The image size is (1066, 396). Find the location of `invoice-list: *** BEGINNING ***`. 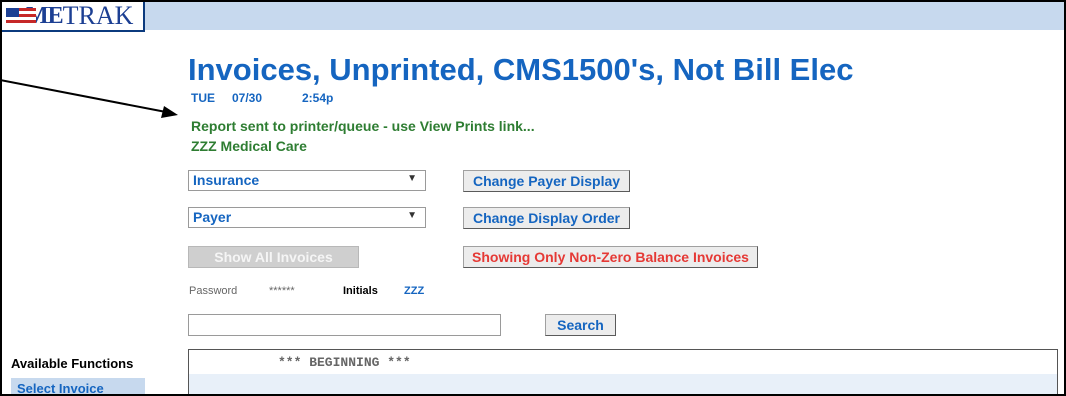

invoice-list: *** BEGINNING *** is located at coordinates (623, 371).